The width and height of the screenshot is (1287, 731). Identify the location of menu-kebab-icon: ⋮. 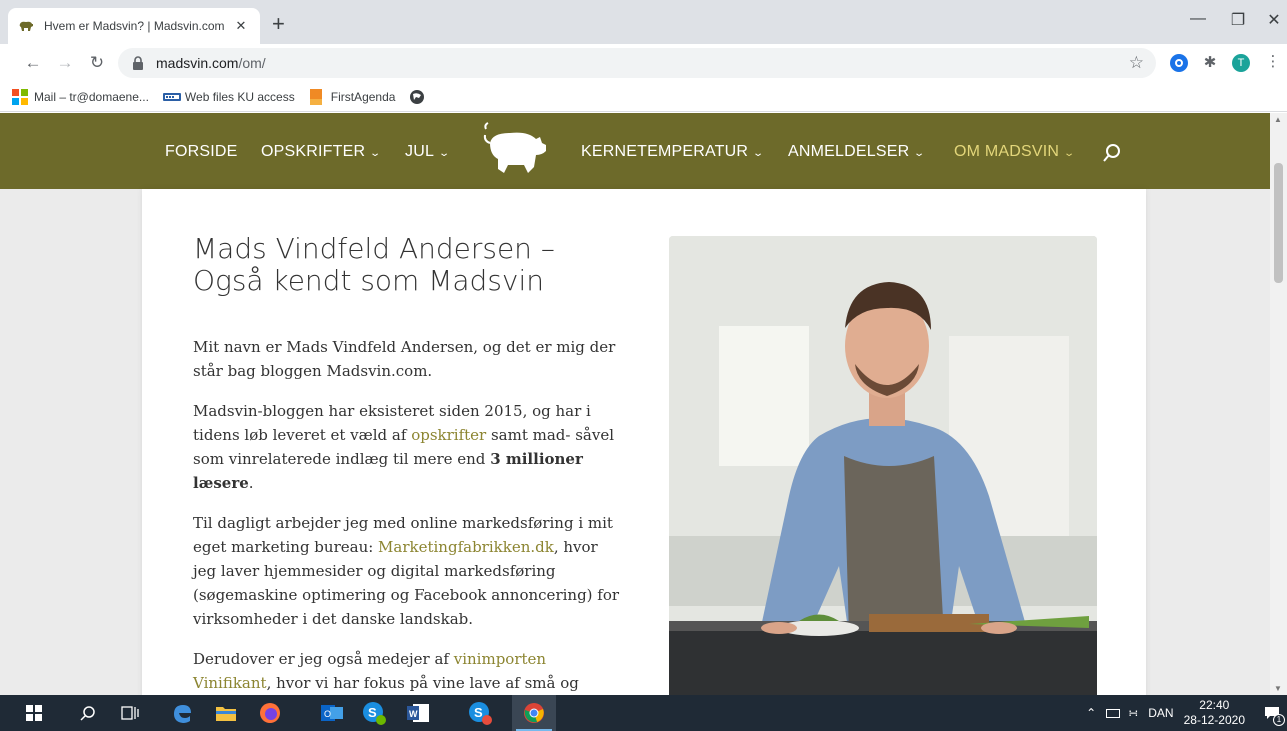
(1273, 63).